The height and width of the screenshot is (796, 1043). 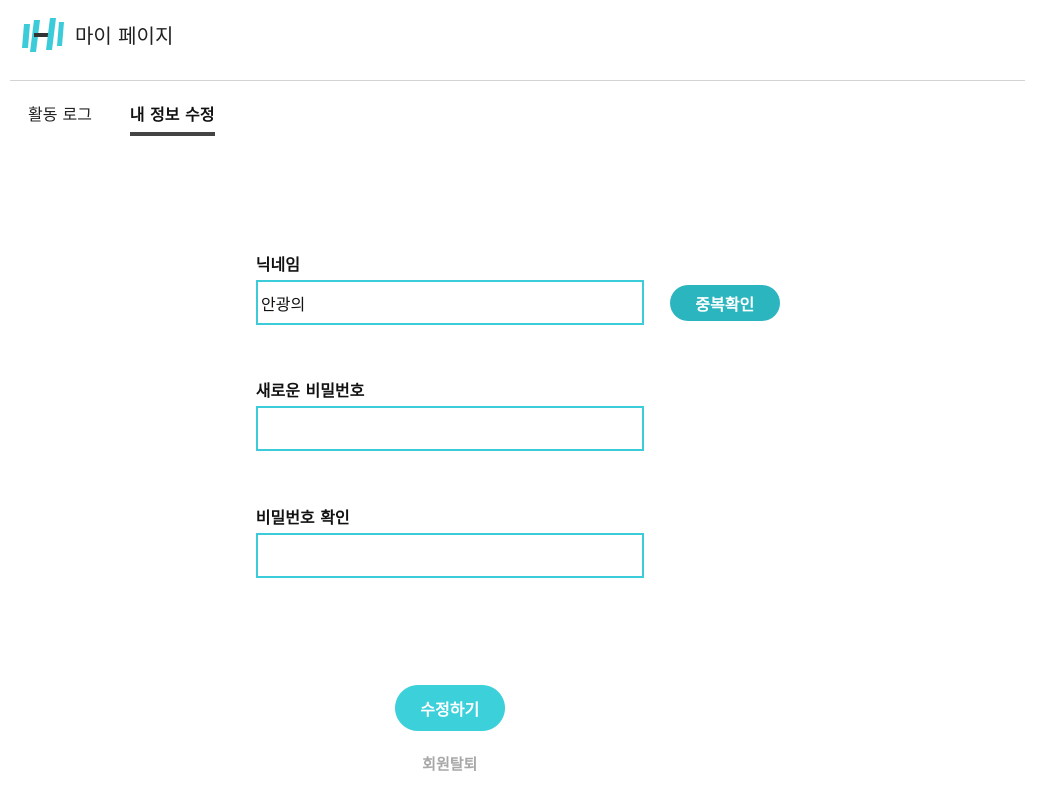 I want to click on nickname-label: 닉네임, so click(x=278, y=264).